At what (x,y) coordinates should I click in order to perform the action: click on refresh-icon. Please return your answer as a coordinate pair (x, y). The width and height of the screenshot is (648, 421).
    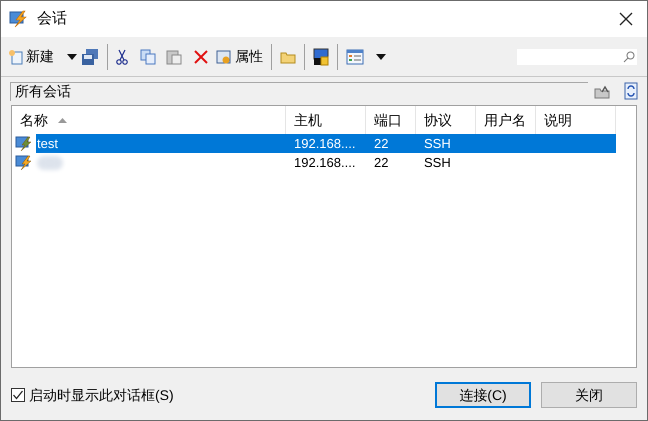
    Looking at the image, I should click on (631, 91).